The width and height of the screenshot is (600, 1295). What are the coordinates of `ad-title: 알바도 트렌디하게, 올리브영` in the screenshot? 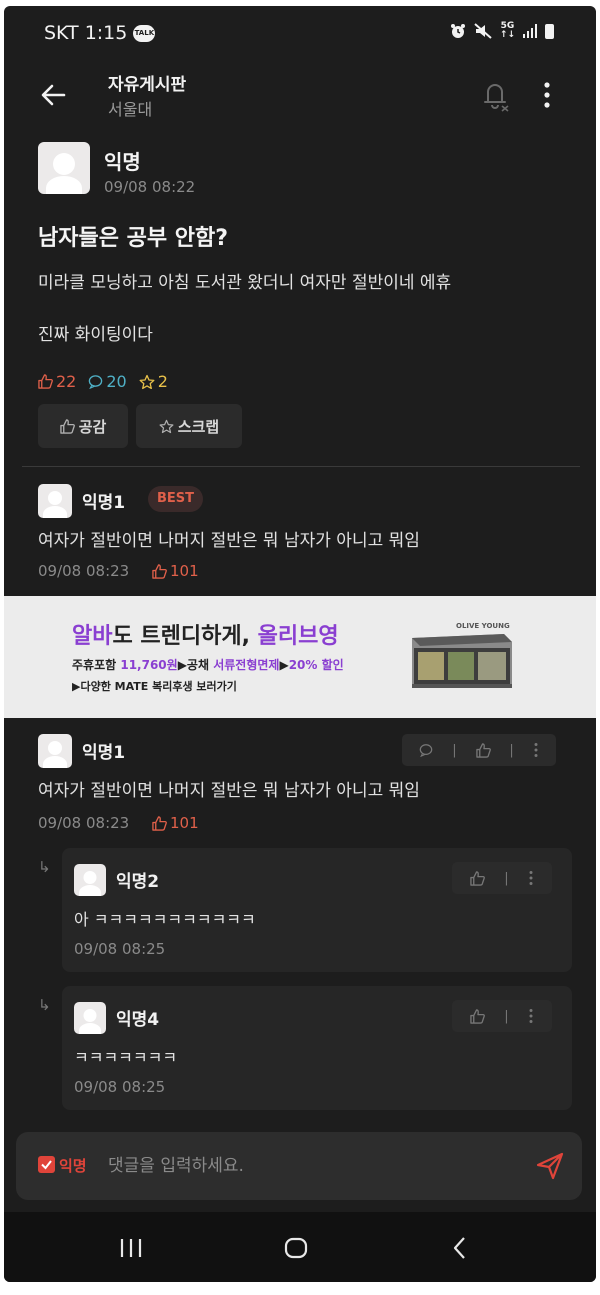 It's located at (205, 636).